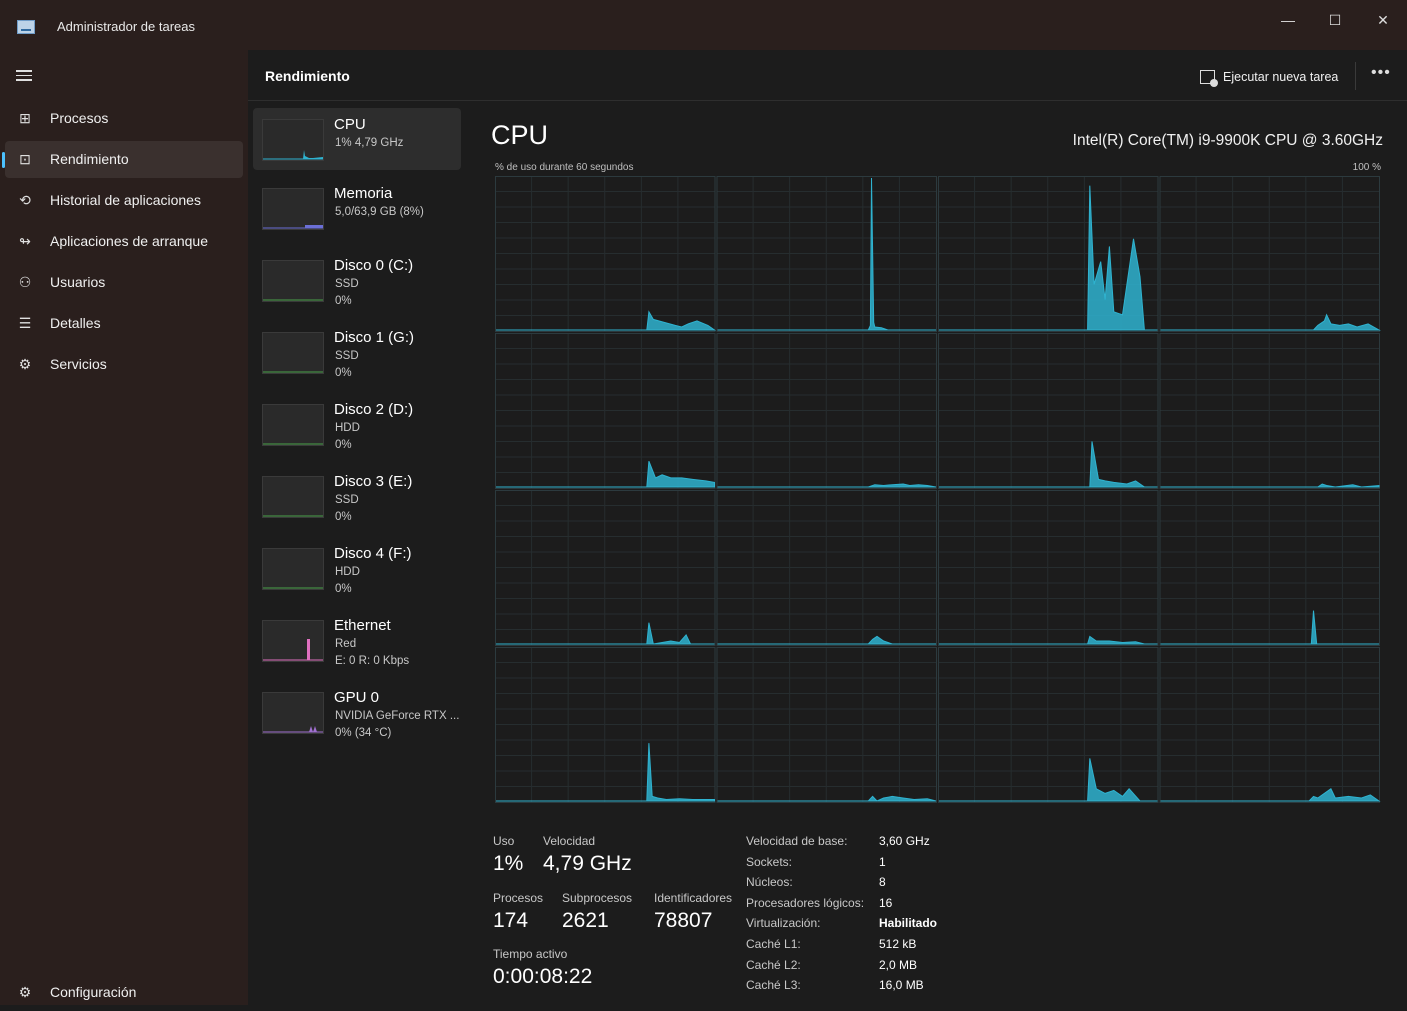 This screenshot has height=1011, width=1407. What do you see at coordinates (504, 841) in the screenshot?
I see `usage-label: Uso` at bounding box center [504, 841].